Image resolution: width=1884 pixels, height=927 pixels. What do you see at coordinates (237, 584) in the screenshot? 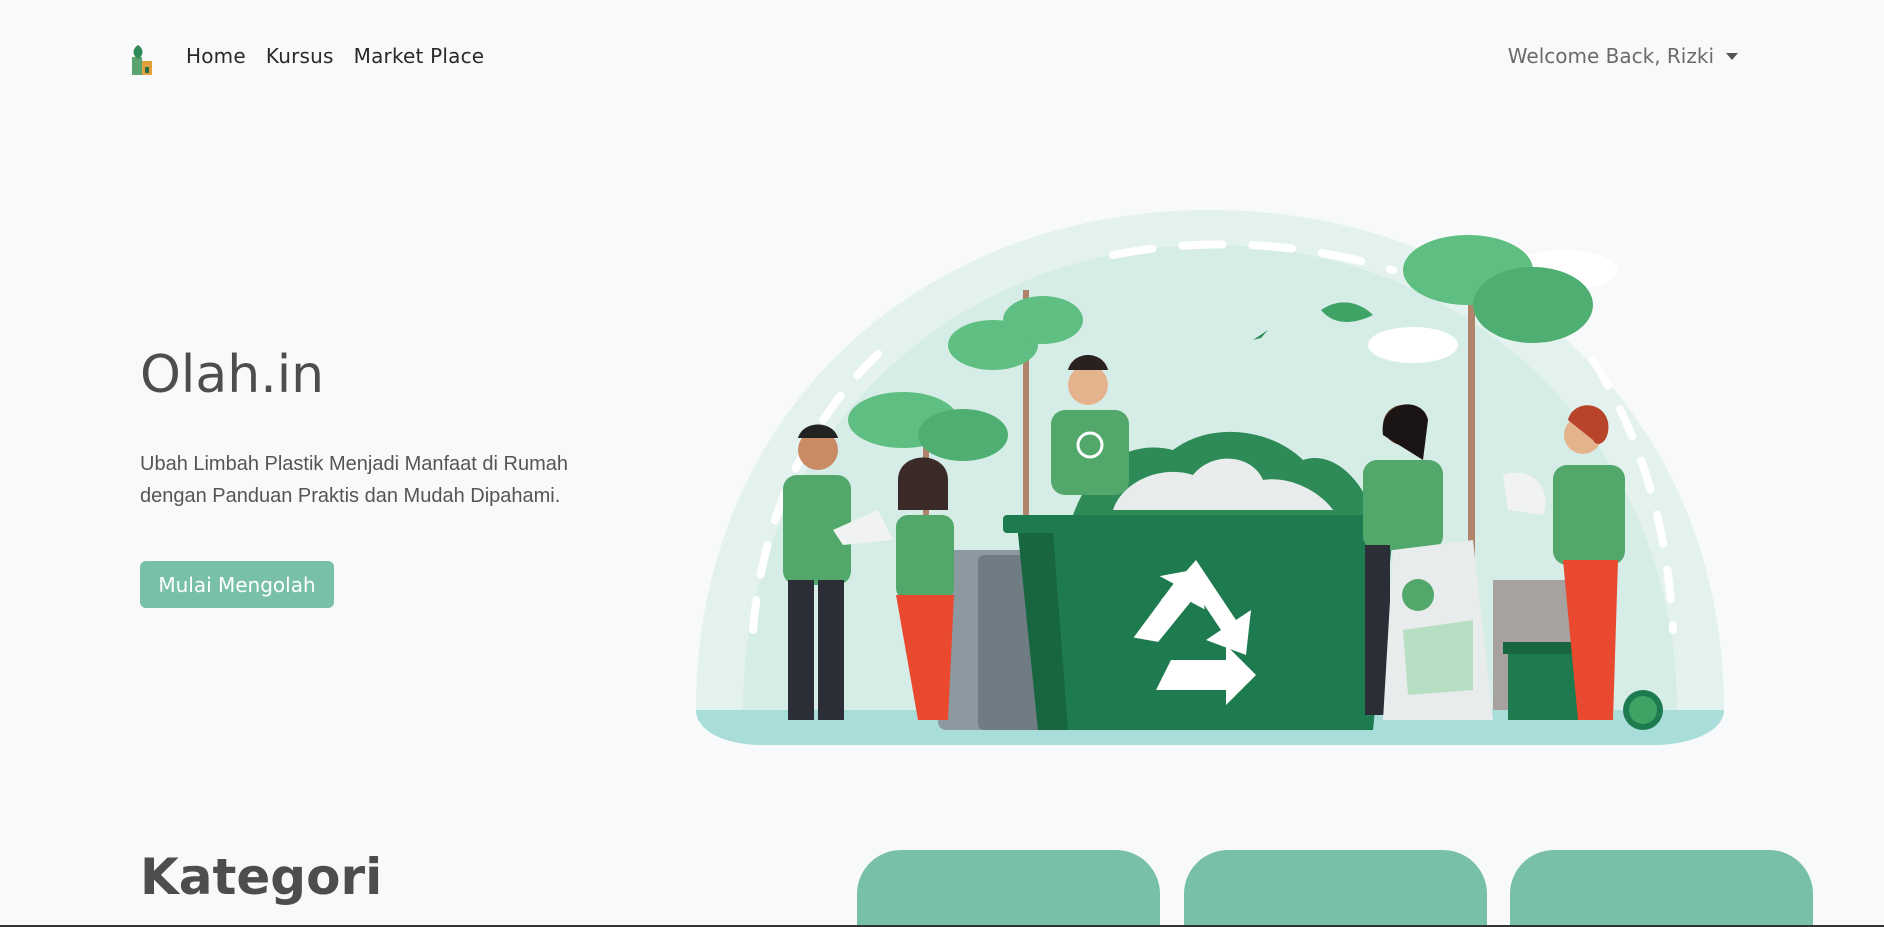
I see `start-processing-button: Mulai Mengolah` at bounding box center [237, 584].